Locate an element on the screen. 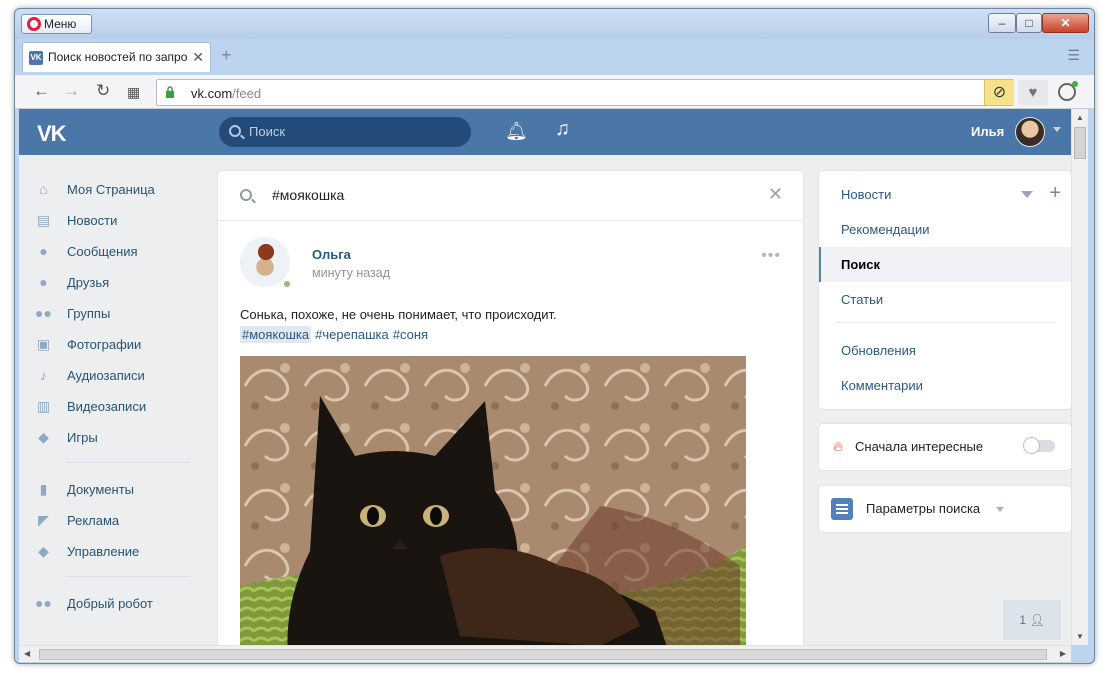 This screenshot has height=681, width=1109. post-more-icon: ••• is located at coordinates (771, 256).